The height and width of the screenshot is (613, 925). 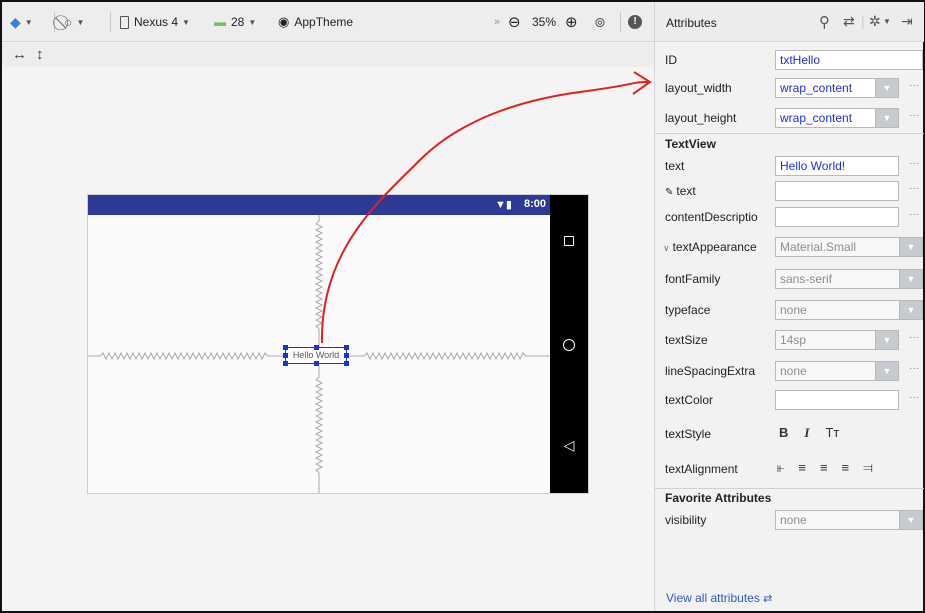 What do you see at coordinates (713, 598) in the screenshot?
I see `view-all-label: View all attributes` at bounding box center [713, 598].